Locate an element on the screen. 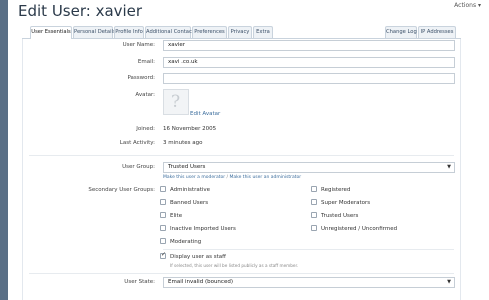 This screenshot has width=489, height=300. make-admin-link: Make this user an administrator is located at coordinates (266, 177).